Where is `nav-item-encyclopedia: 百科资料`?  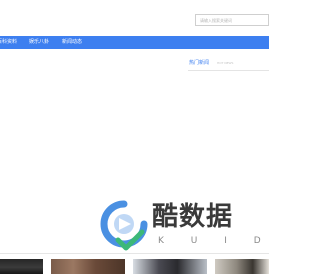 nav-item-encyclopedia: 百科资料 is located at coordinates (8, 42).